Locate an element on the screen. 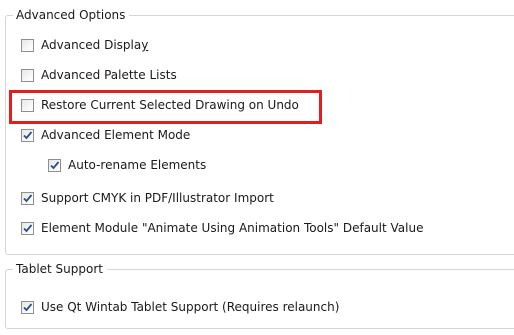  checkbox-row-advanced-palette-lists: Advanced Palette Lists is located at coordinates (99, 75).